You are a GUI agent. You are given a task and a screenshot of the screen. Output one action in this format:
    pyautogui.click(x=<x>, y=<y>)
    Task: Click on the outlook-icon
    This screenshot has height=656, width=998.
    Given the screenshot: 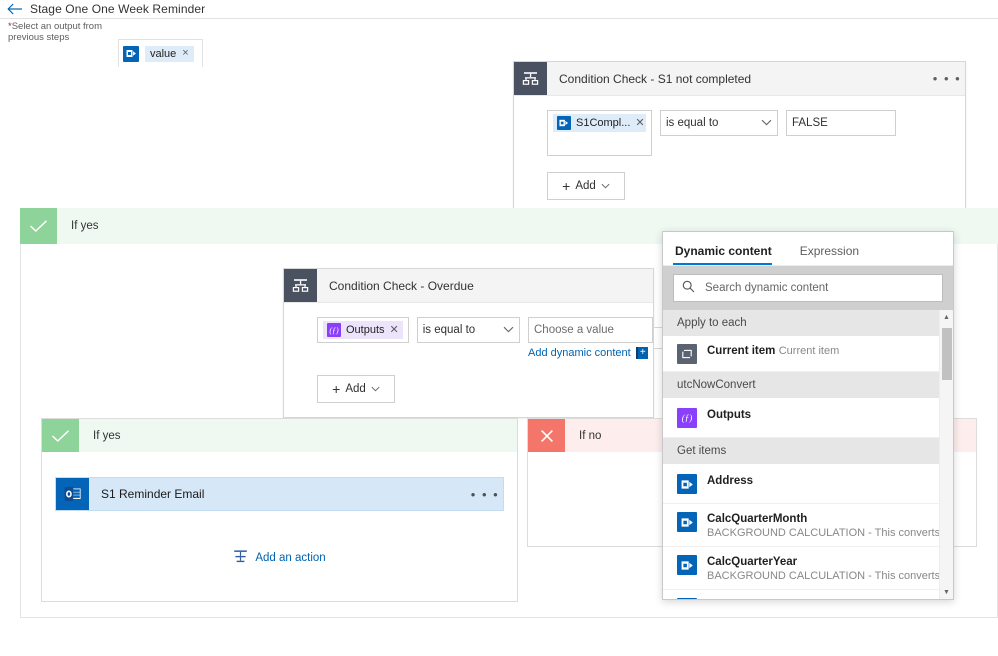 What is the action you would take?
    pyautogui.click(x=72, y=494)
    